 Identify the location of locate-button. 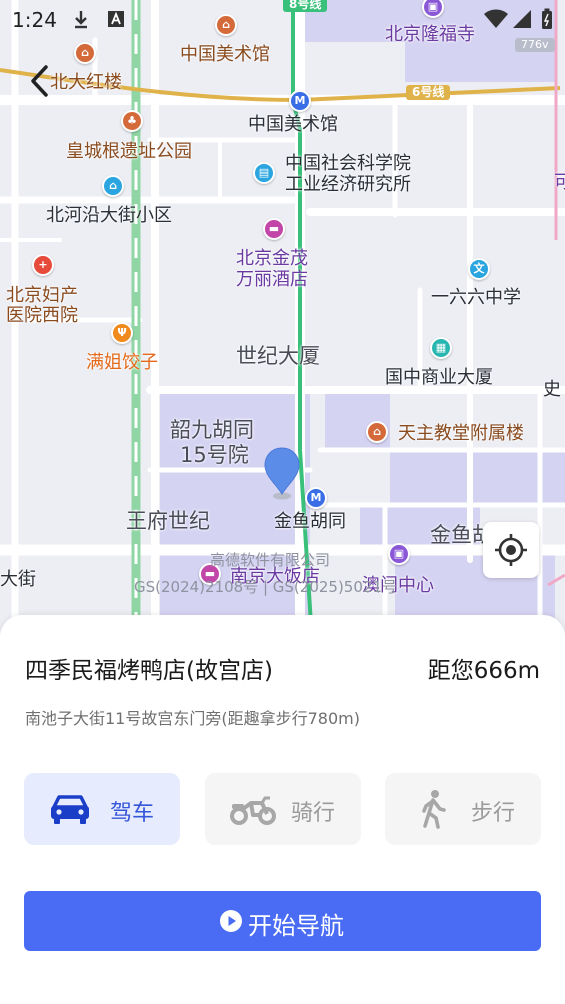
(511, 550).